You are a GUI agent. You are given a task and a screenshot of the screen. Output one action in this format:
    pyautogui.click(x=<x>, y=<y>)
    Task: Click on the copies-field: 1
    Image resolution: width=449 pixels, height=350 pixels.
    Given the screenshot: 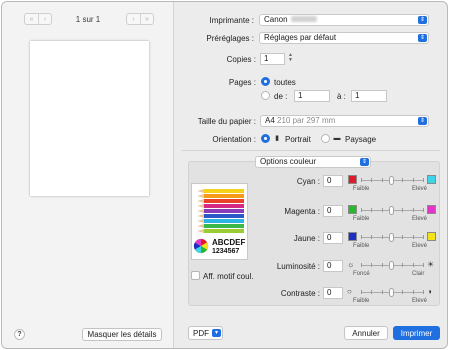 What is the action you would take?
    pyautogui.click(x=272, y=59)
    